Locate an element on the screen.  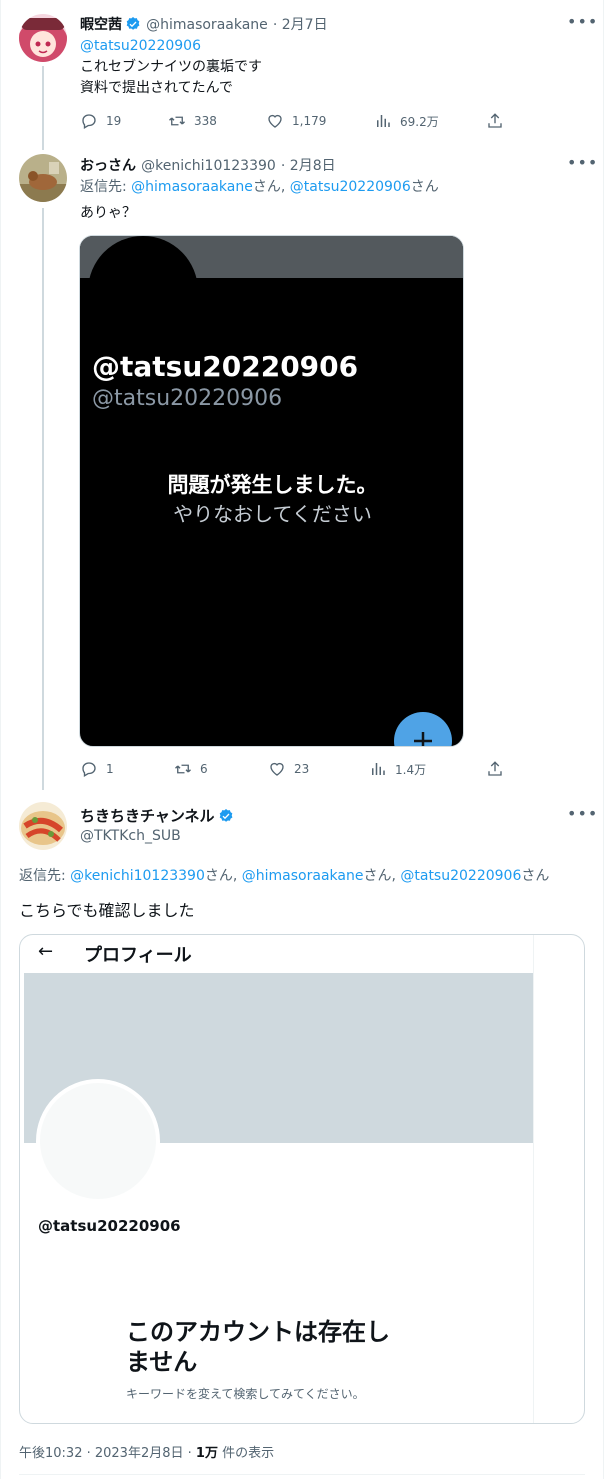
view-label: 件の表示 is located at coordinates (248, 1453).